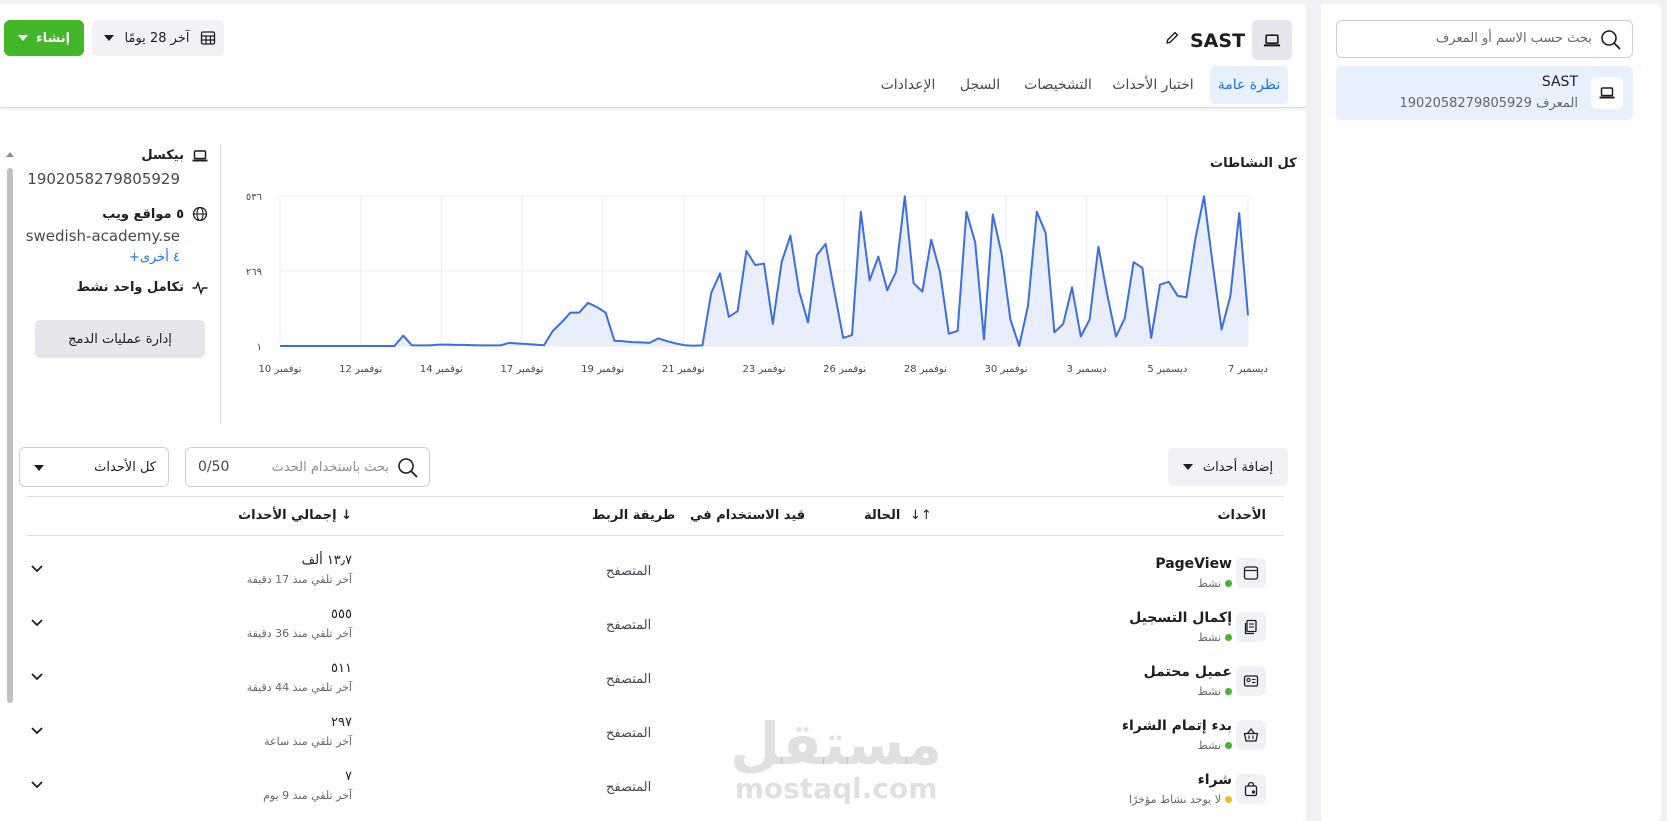  What do you see at coordinates (1513, 38) in the screenshot?
I see `dataset-search-placeholder: بحث حسب الاسم أو المعرف` at bounding box center [1513, 38].